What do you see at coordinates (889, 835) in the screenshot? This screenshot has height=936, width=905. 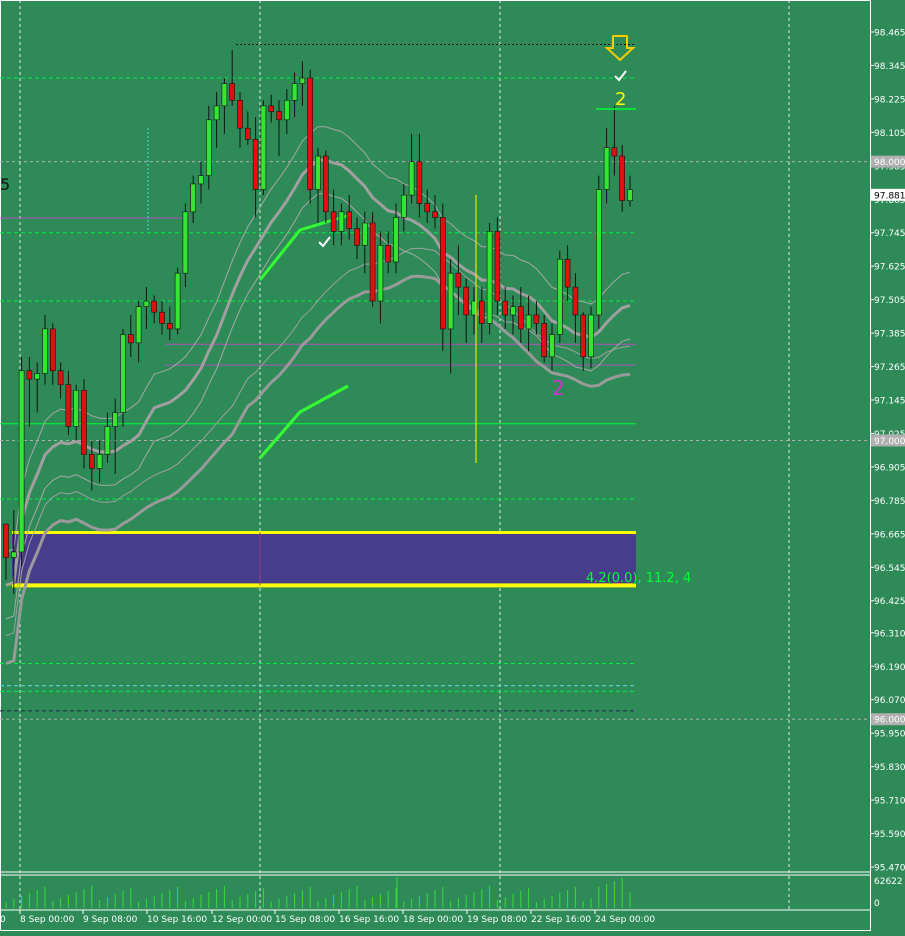 I see `y-tick-label-24: 95.590` at bounding box center [889, 835].